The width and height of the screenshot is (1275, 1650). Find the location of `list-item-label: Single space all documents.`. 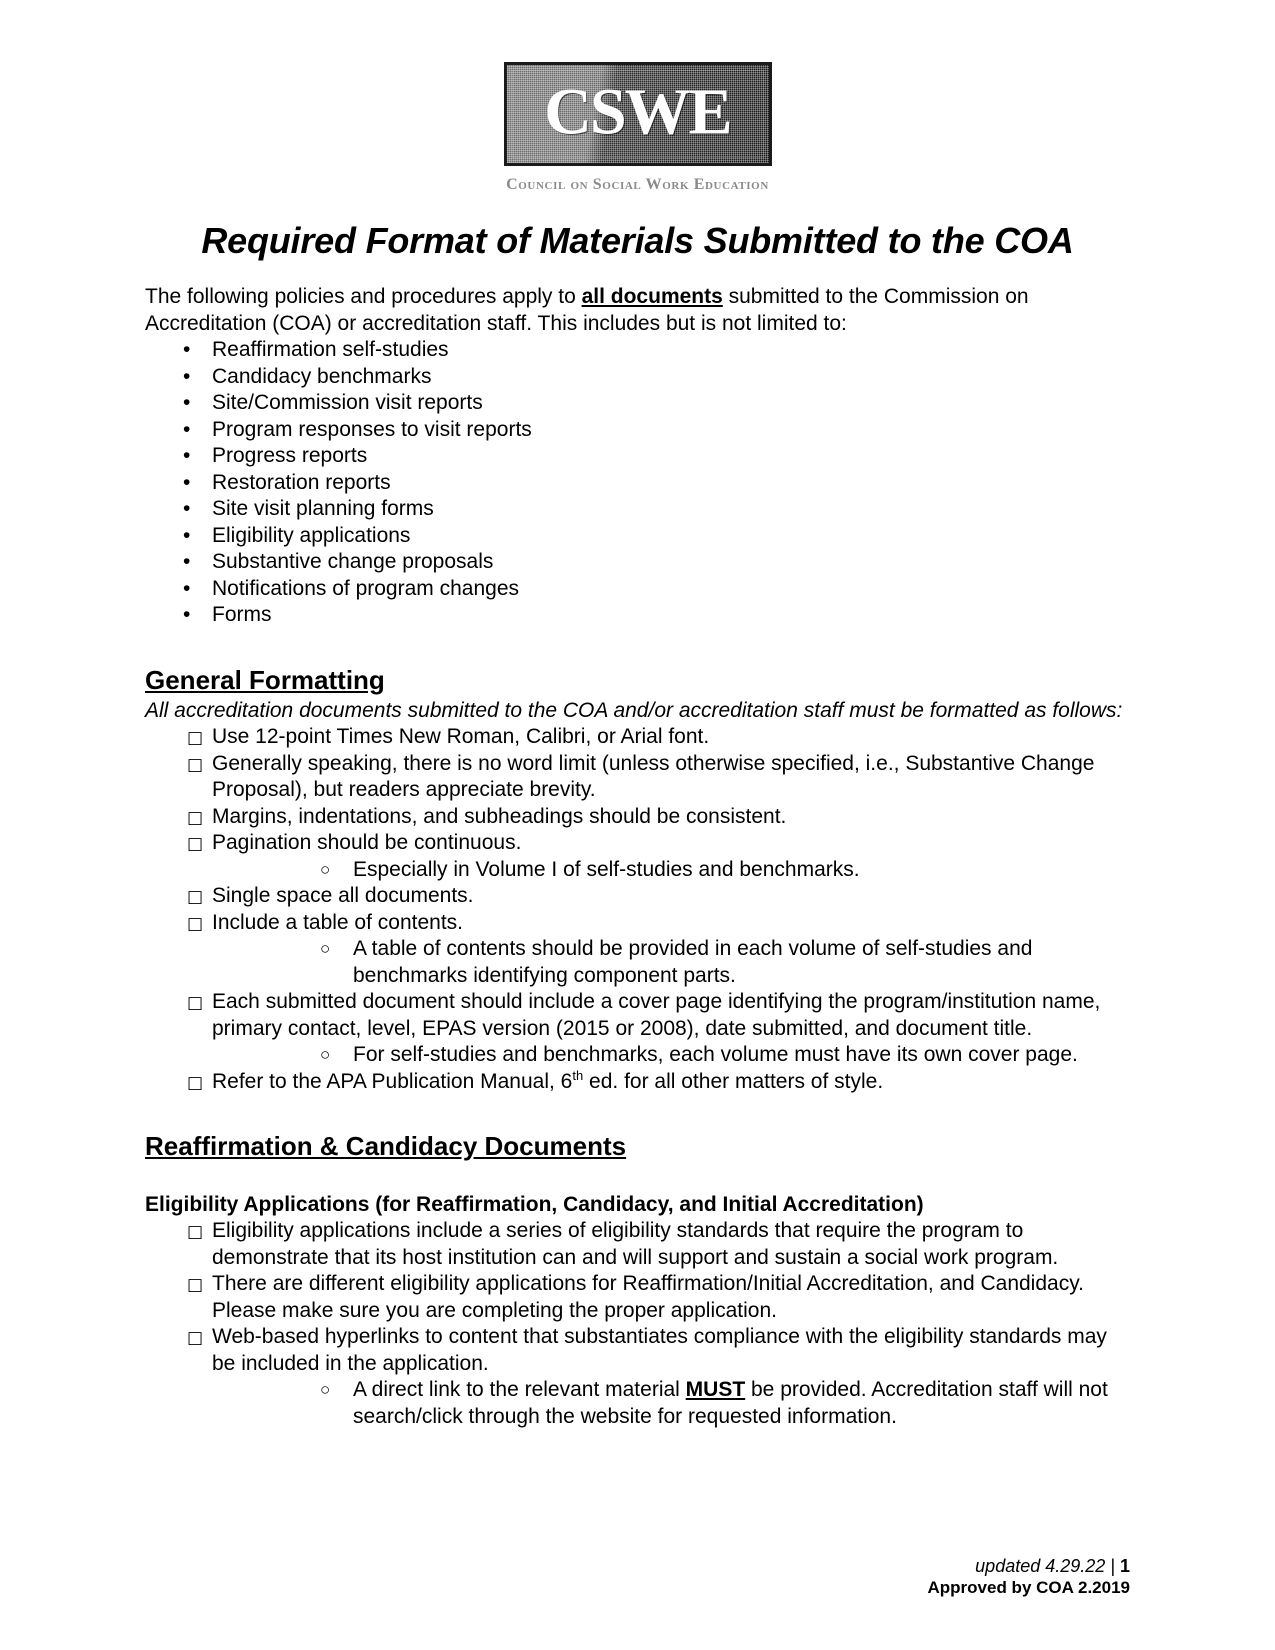

list-item-label: Single space all documents. is located at coordinates (343, 895).